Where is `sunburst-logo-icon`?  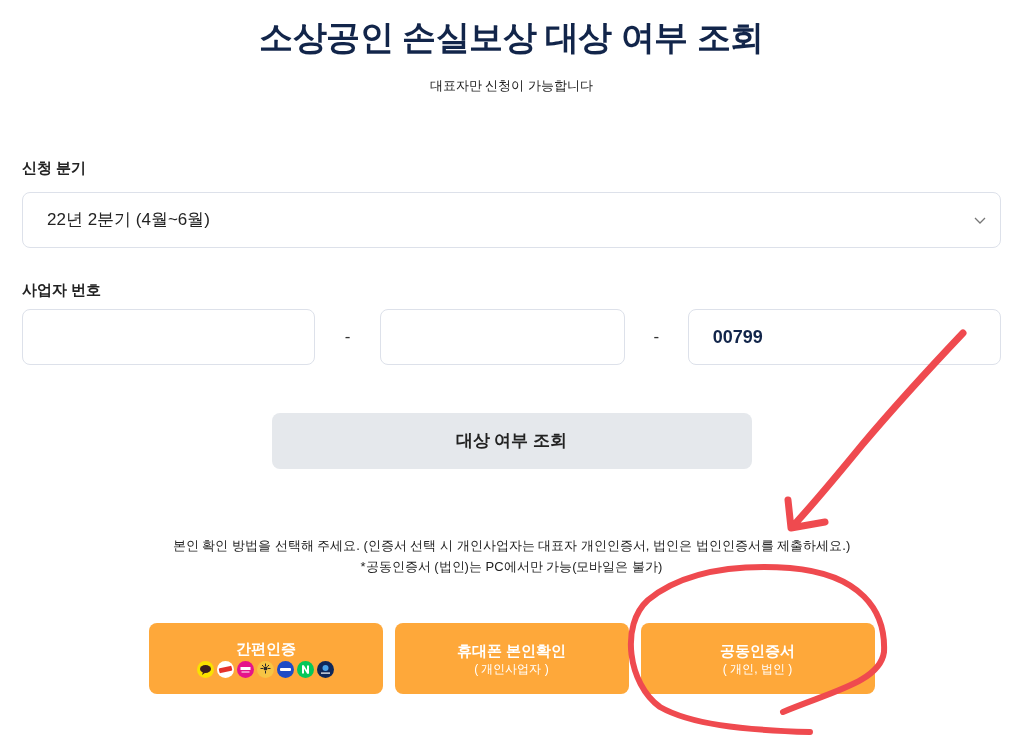
sunburst-logo-icon is located at coordinates (265, 669).